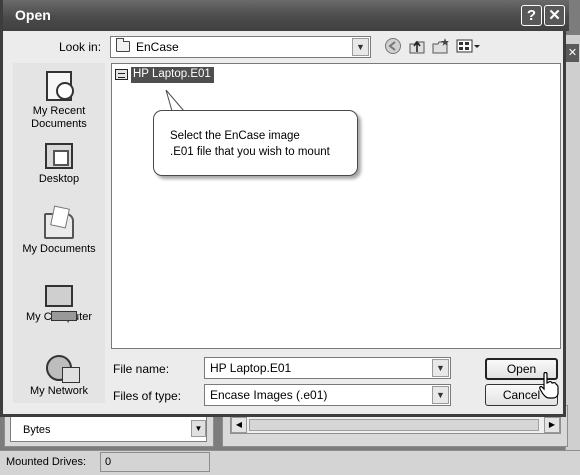  I want to click on look-in-value: EnCase, so click(157, 47).